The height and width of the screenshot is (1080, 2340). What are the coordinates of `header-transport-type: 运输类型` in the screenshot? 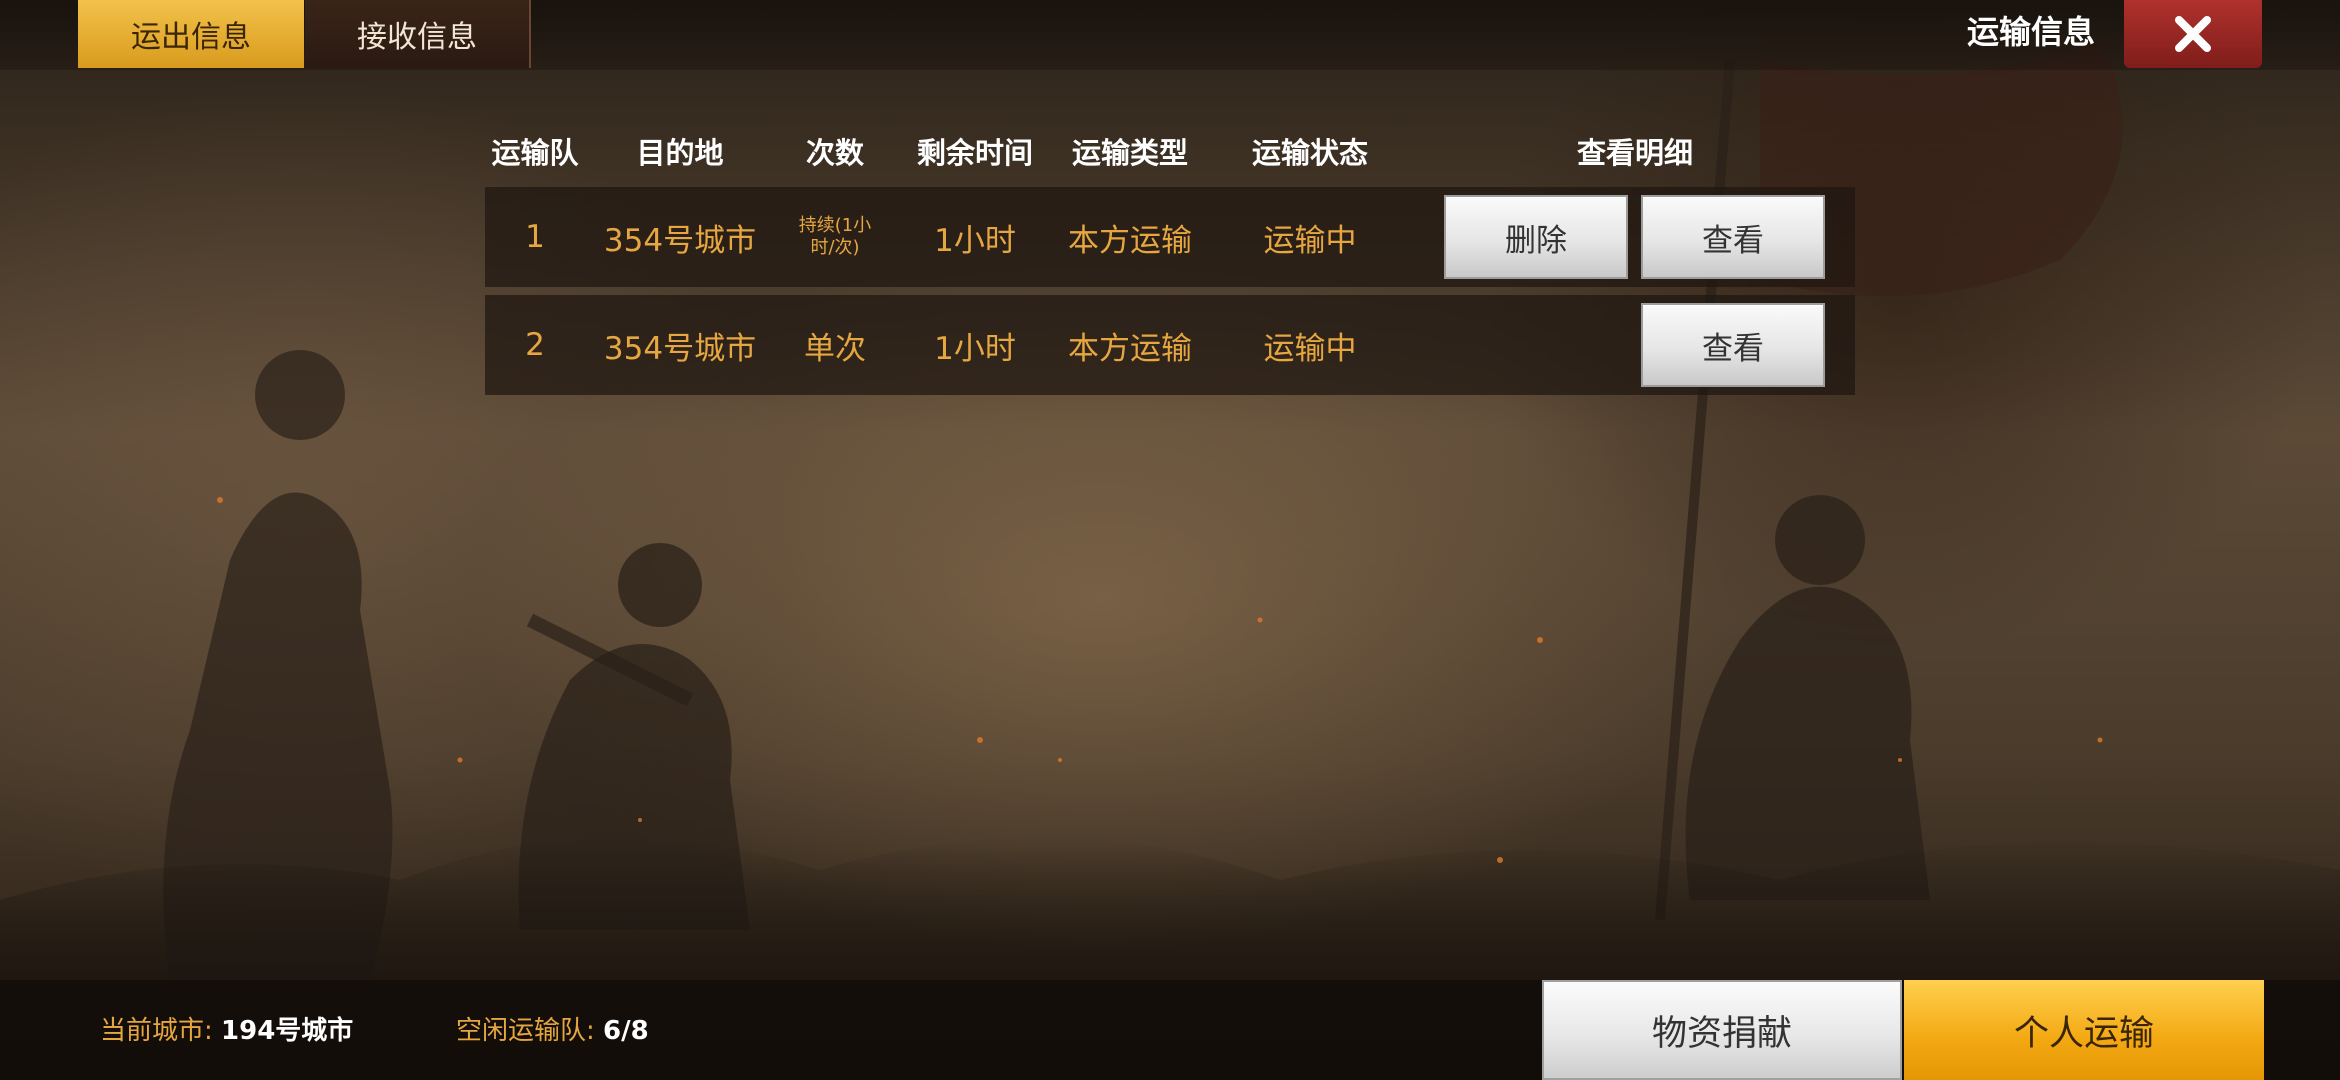 It's located at (1129, 153).